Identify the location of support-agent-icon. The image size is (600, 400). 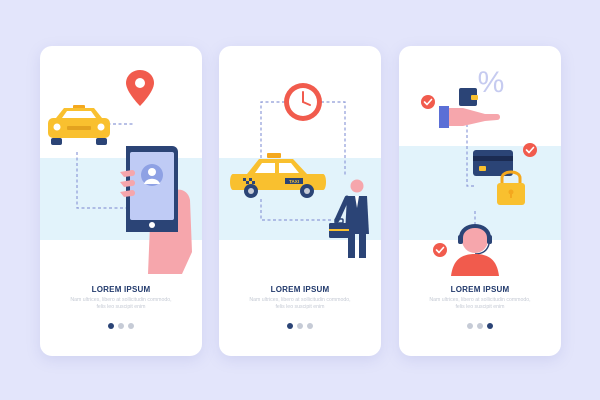
(475, 250).